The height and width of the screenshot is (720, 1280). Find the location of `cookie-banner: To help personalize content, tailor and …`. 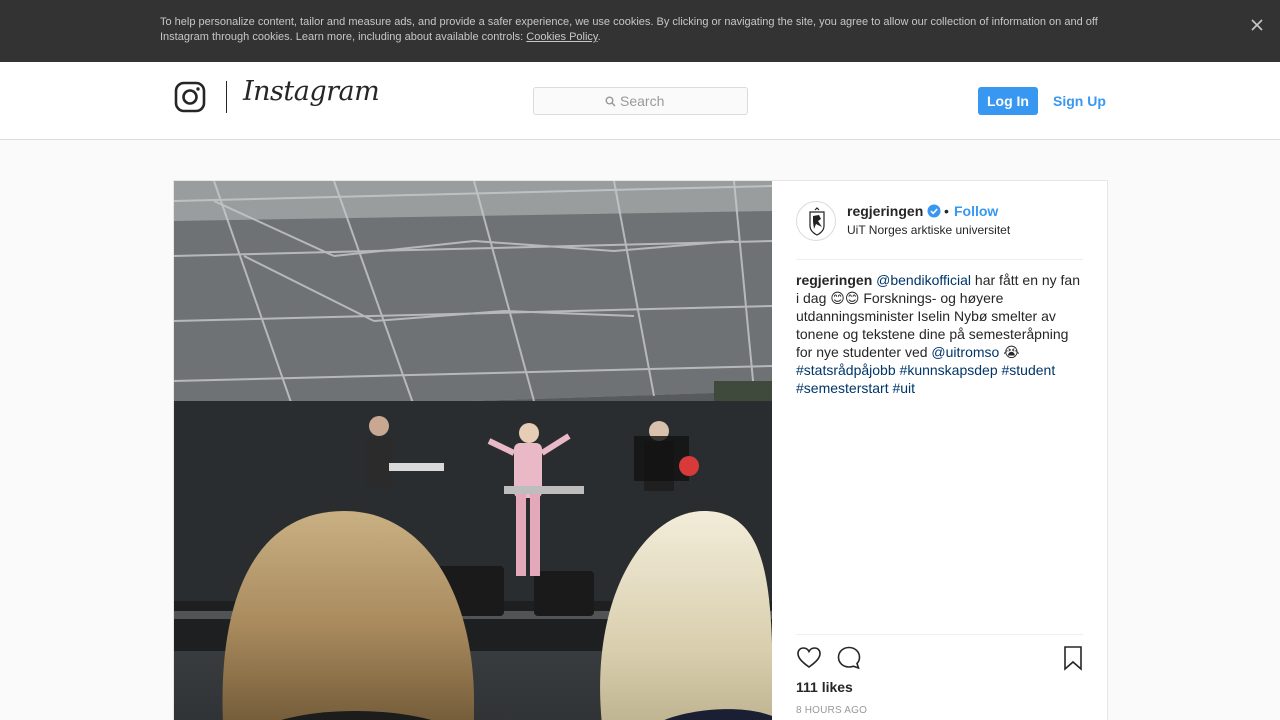

cookie-banner: To help personalize content, tailor and … is located at coordinates (640, 31).